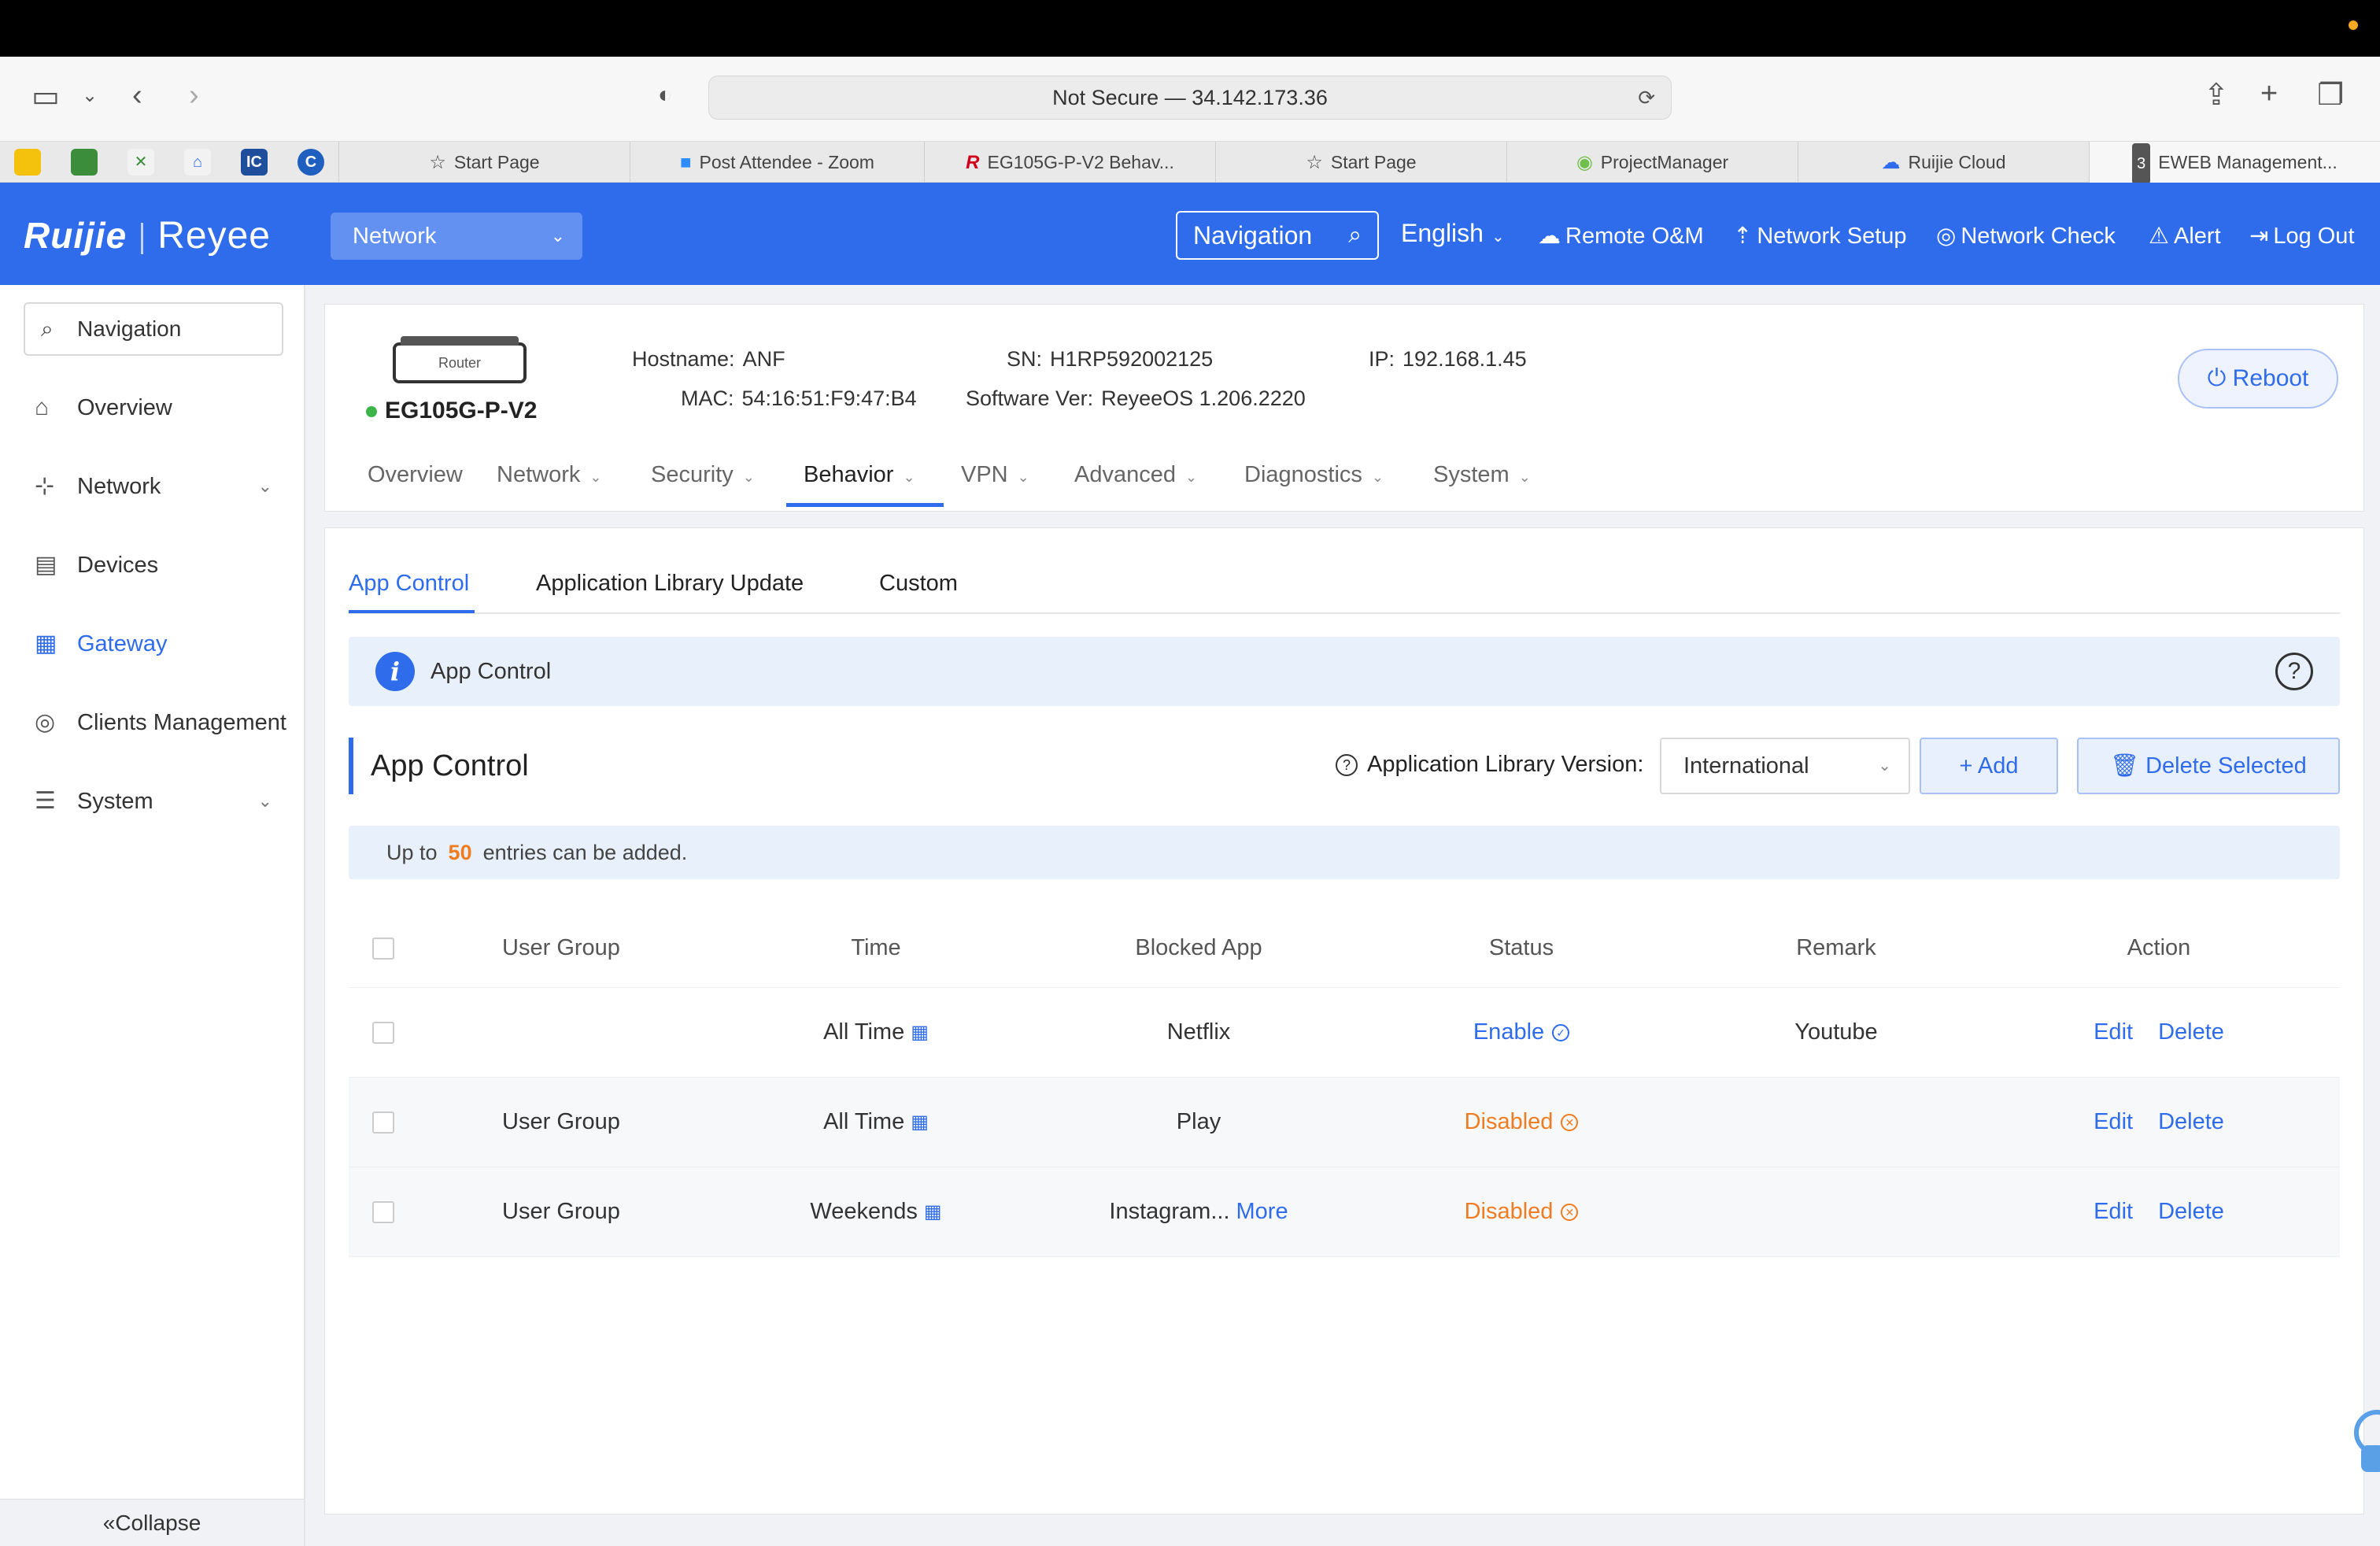 This screenshot has height=1546, width=2380. I want to click on tab-ruijie-cloud: ☁ Ruijie Cloud, so click(1943, 163).